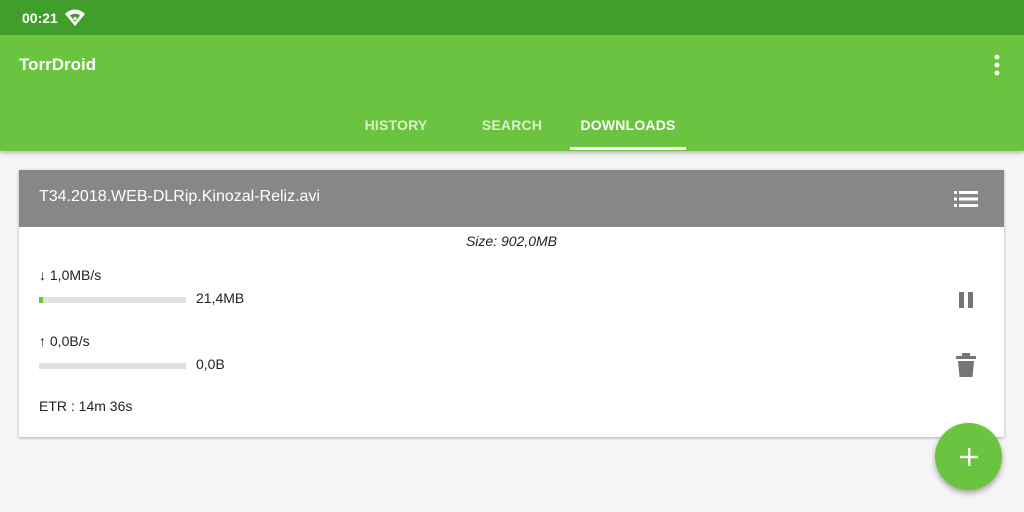  I want to click on list-icon, so click(966, 199).